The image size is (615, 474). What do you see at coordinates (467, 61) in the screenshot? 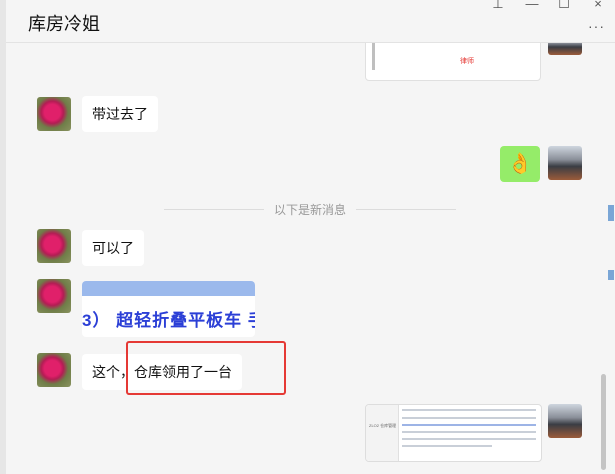
I see `card-red-text: 律师` at bounding box center [467, 61].